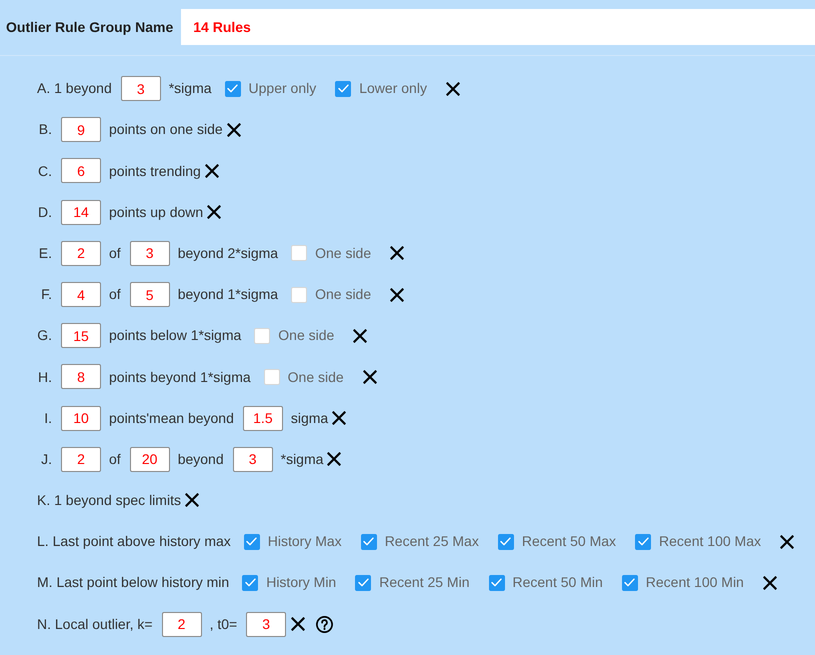 The image size is (815, 655). I want to click on rule-letter: H., so click(44, 377).